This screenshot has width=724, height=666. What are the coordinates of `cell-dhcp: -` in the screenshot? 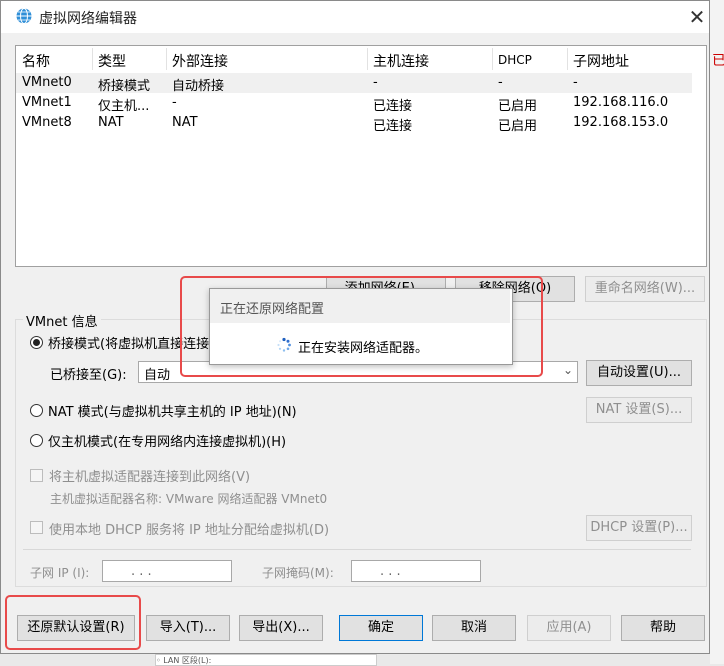 It's located at (500, 82).